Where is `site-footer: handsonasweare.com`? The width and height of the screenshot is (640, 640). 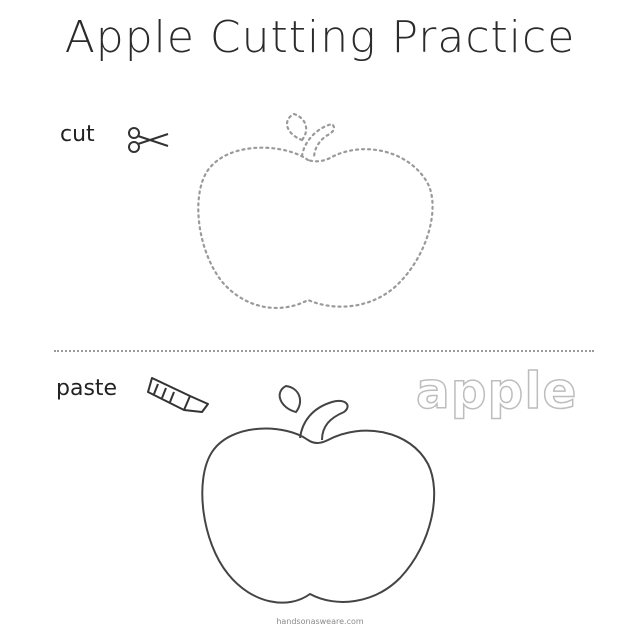 site-footer: handsonasweare.com is located at coordinates (320, 621).